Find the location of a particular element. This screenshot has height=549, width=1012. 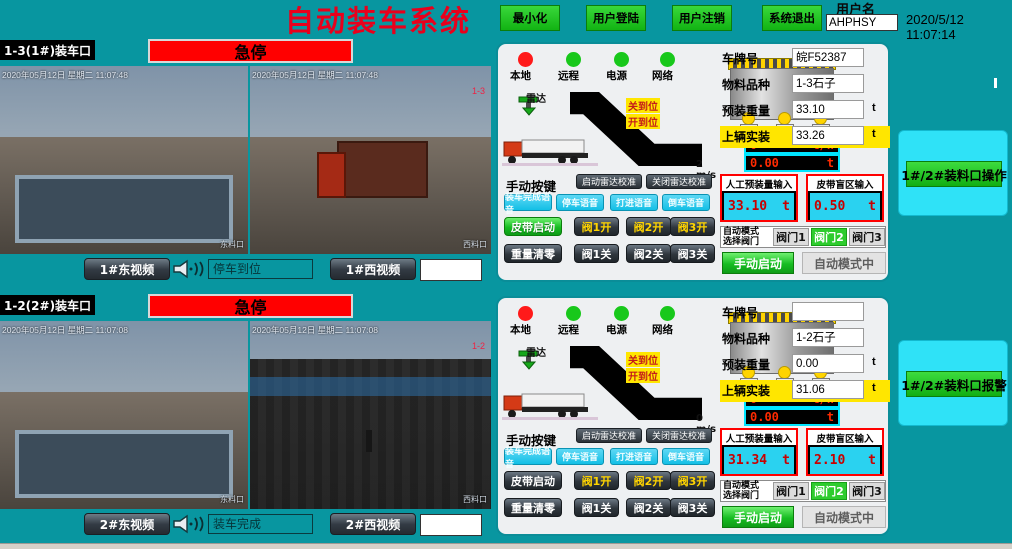

valve-1-open-button-1: 阀1开 is located at coordinates (596, 226).